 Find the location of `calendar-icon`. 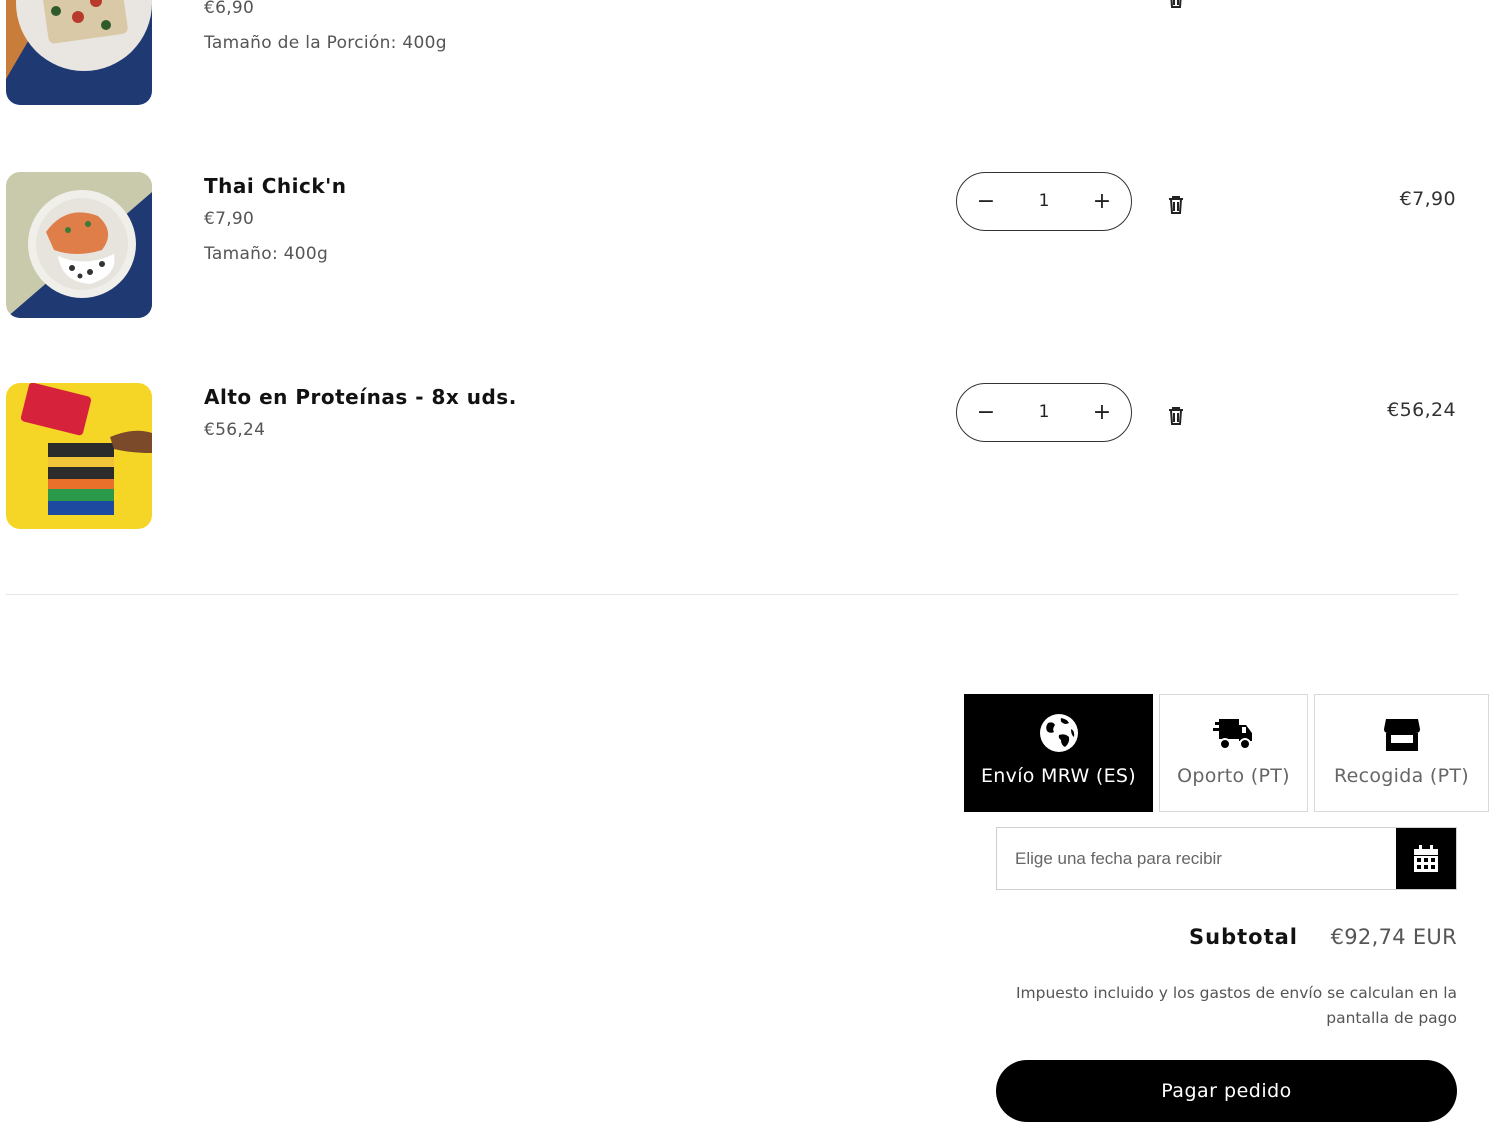

calendar-icon is located at coordinates (1426, 858).